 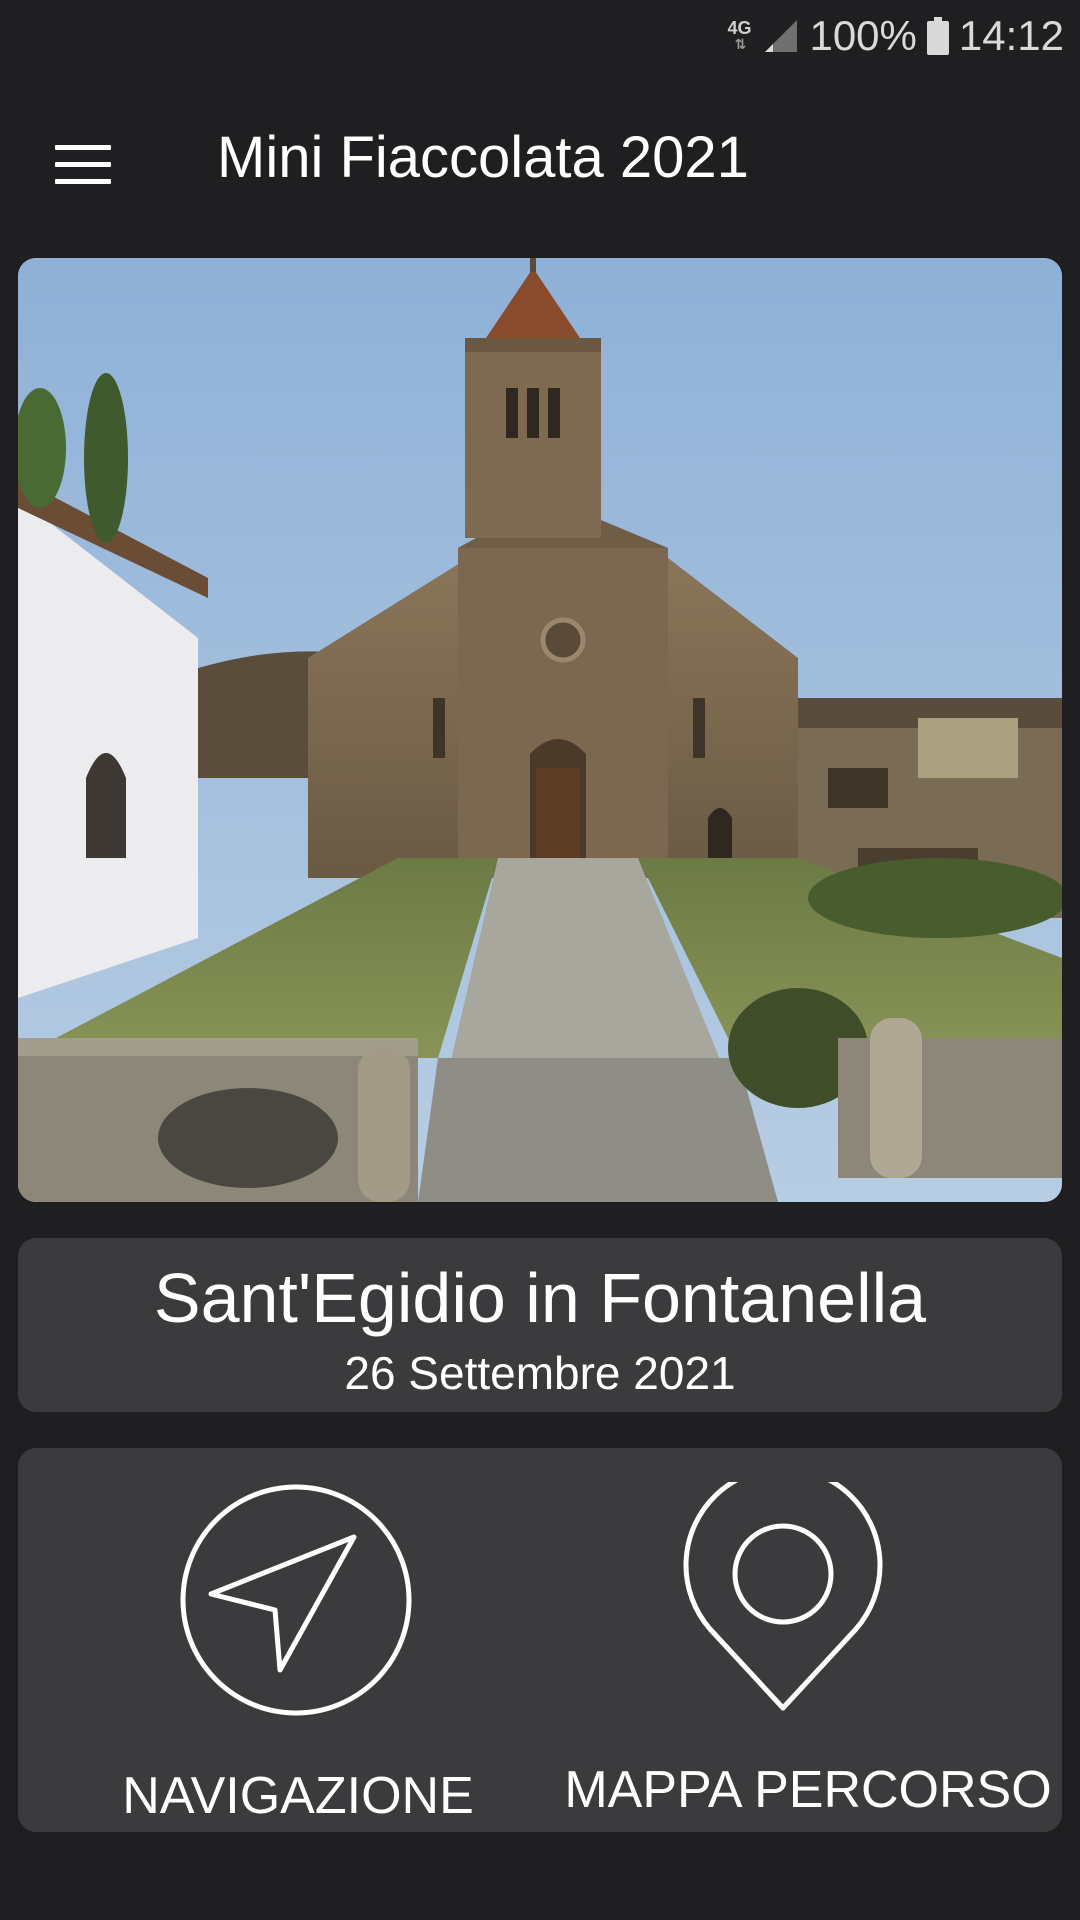 I want to click on app-toolbar: Mini Fiaccolata 2021, so click(x=540, y=158).